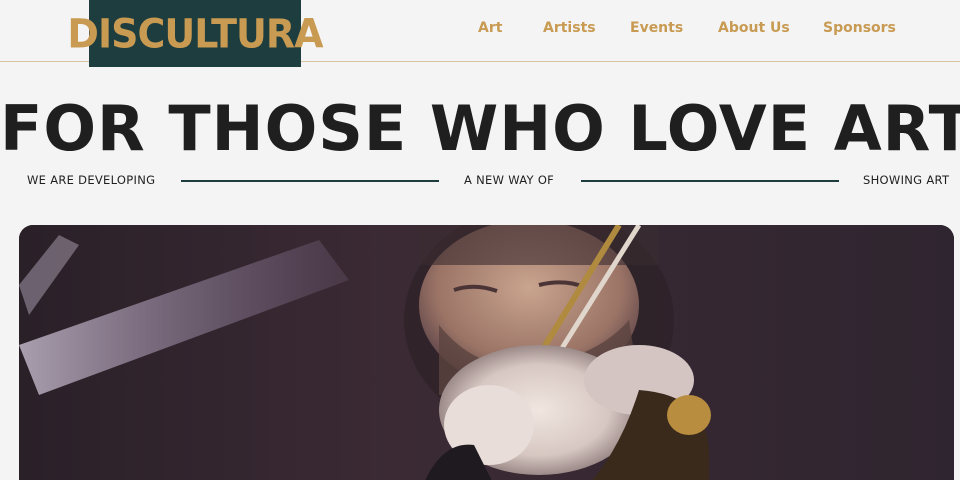 The height and width of the screenshot is (480, 960). Describe the element at coordinates (906, 180) in the screenshot. I see `tagline-part-3: SHOWING ART` at that location.